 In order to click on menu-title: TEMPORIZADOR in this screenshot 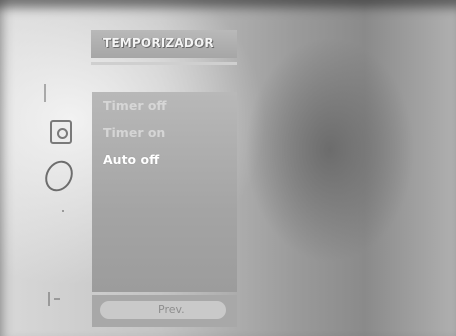, I will do `click(158, 43)`.